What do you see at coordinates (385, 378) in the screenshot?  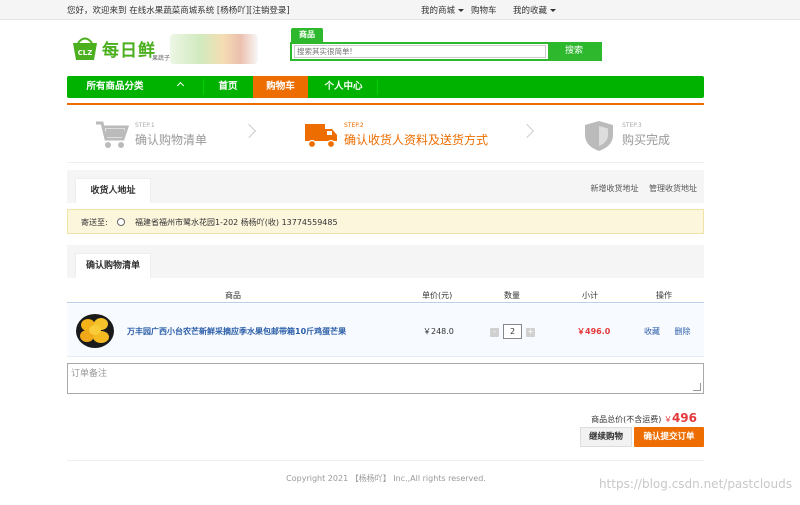 I see `order-remark-textarea: 订单备注` at bounding box center [385, 378].